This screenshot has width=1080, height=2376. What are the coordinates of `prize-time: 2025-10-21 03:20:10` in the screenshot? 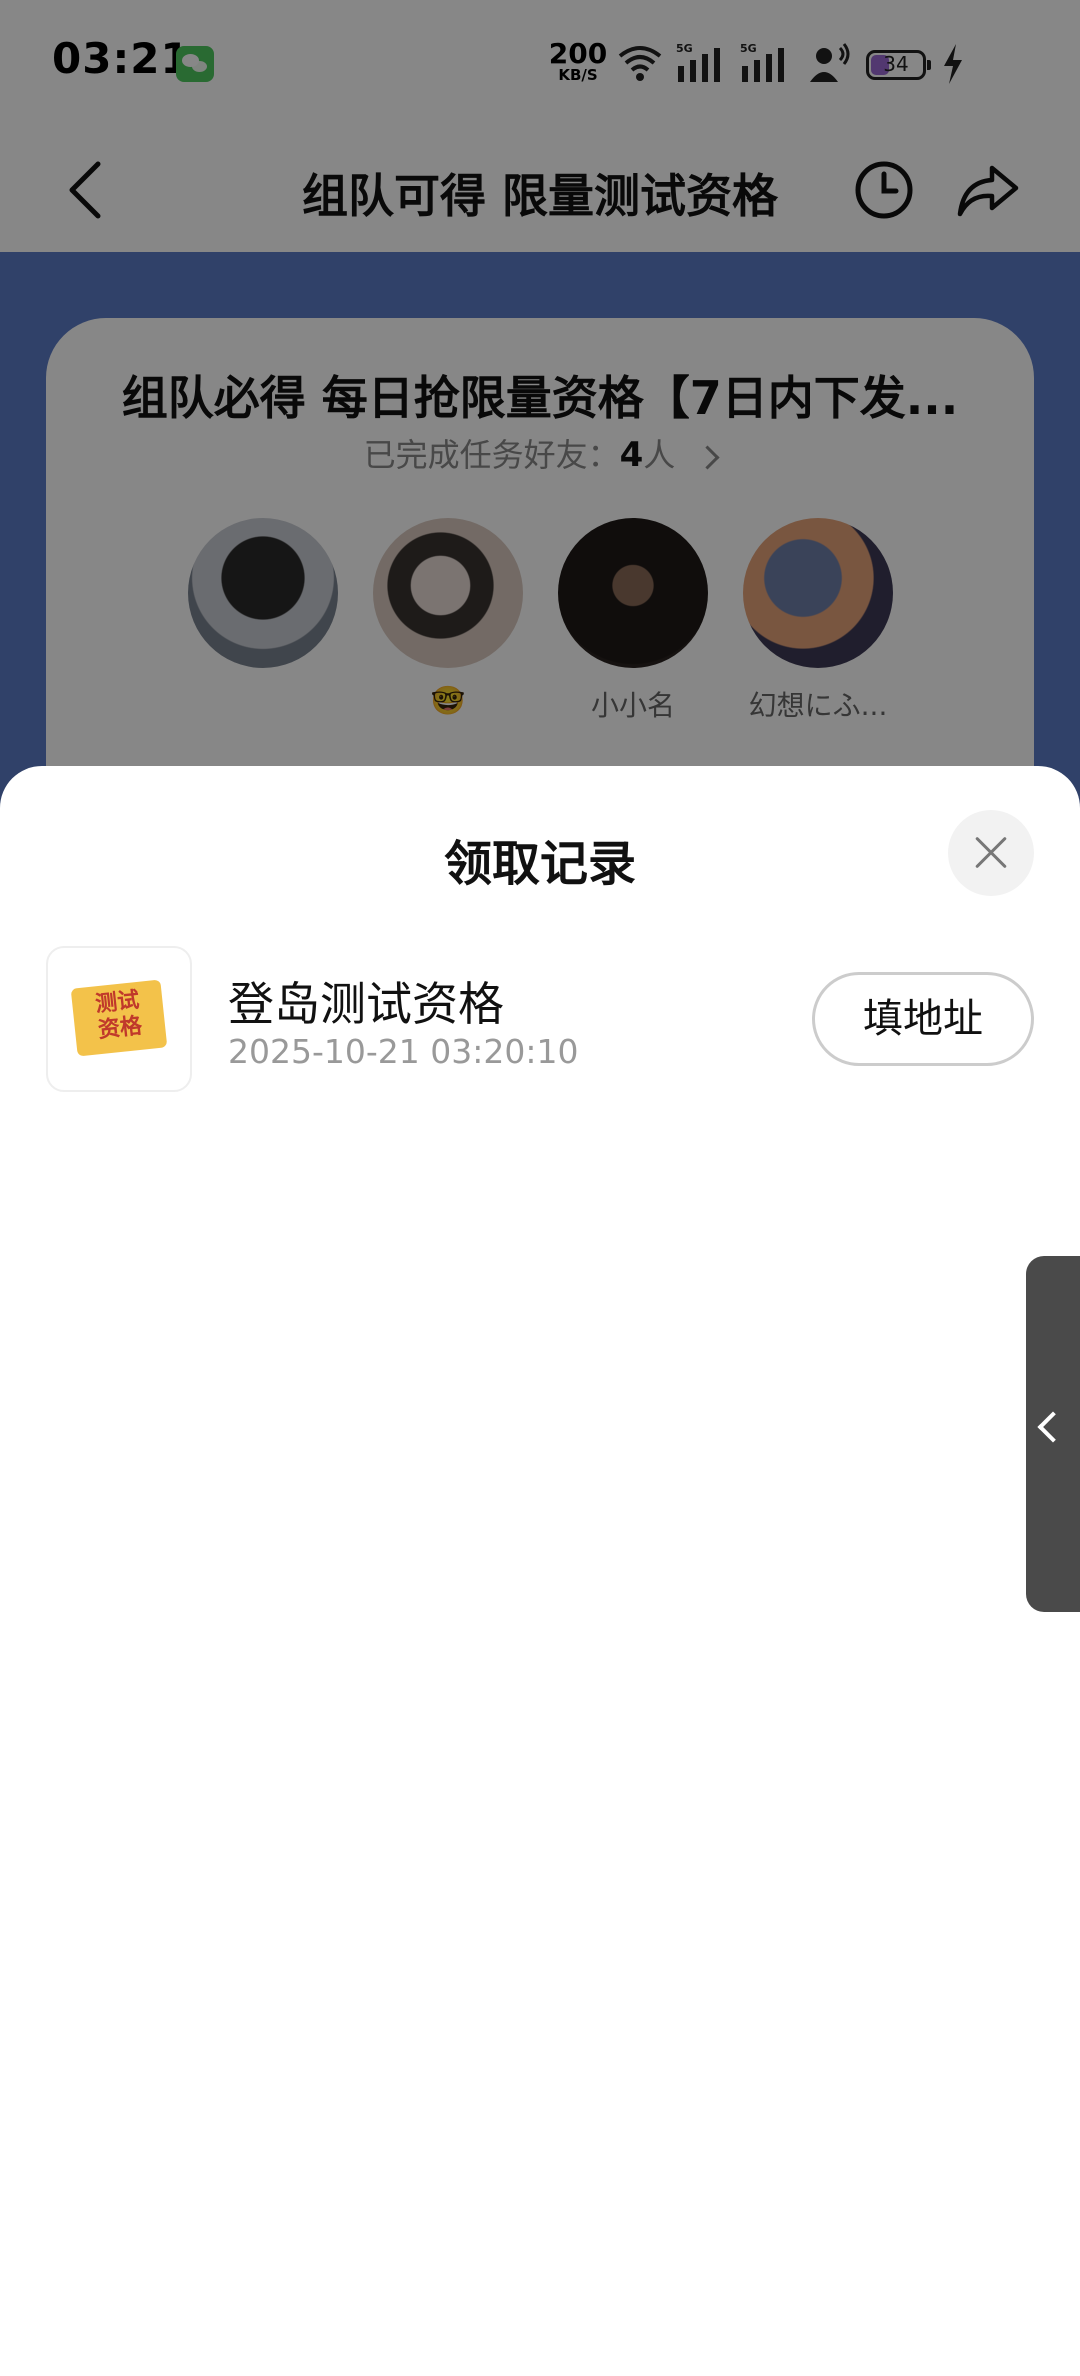 It's located at (403, 1051).